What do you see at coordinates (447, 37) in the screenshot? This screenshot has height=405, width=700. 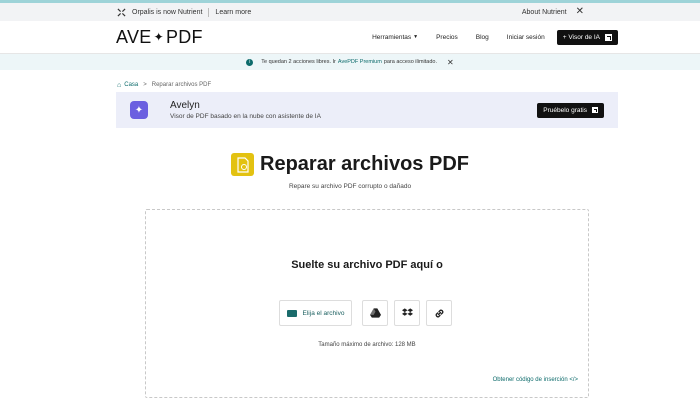 I see `nav-pricing: Precios` at bounding box center [447, 37].